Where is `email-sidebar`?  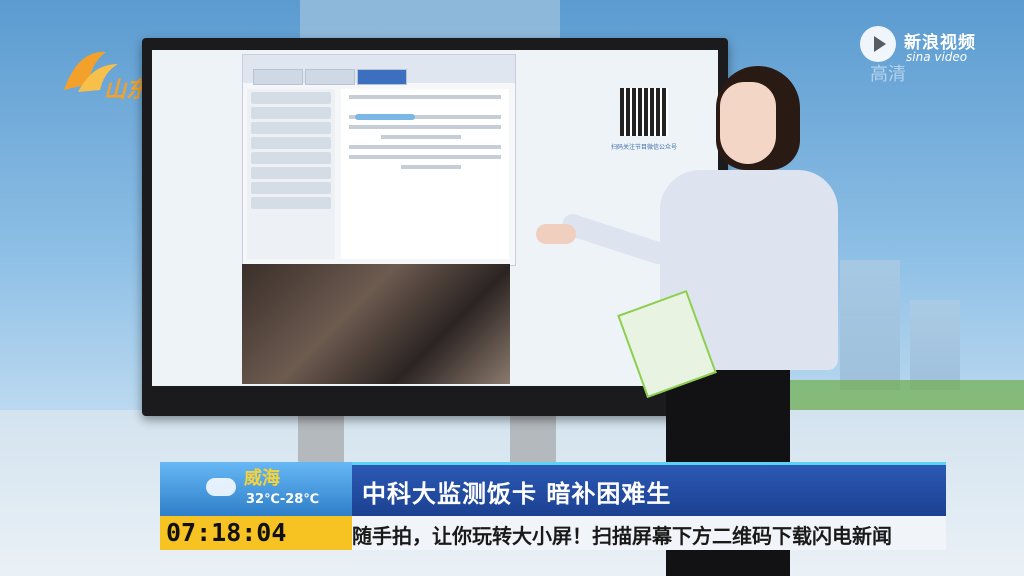 email-sidebar is located at coordinates (291, 174).